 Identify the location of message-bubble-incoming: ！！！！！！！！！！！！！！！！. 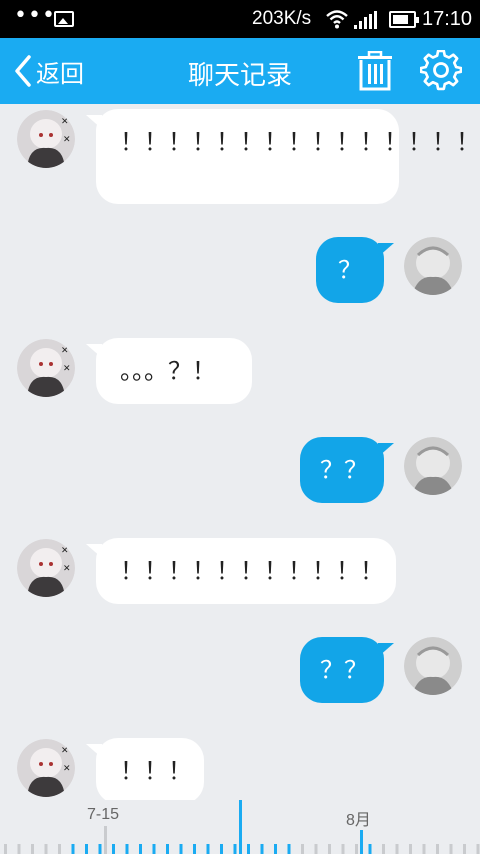
(283, 156).